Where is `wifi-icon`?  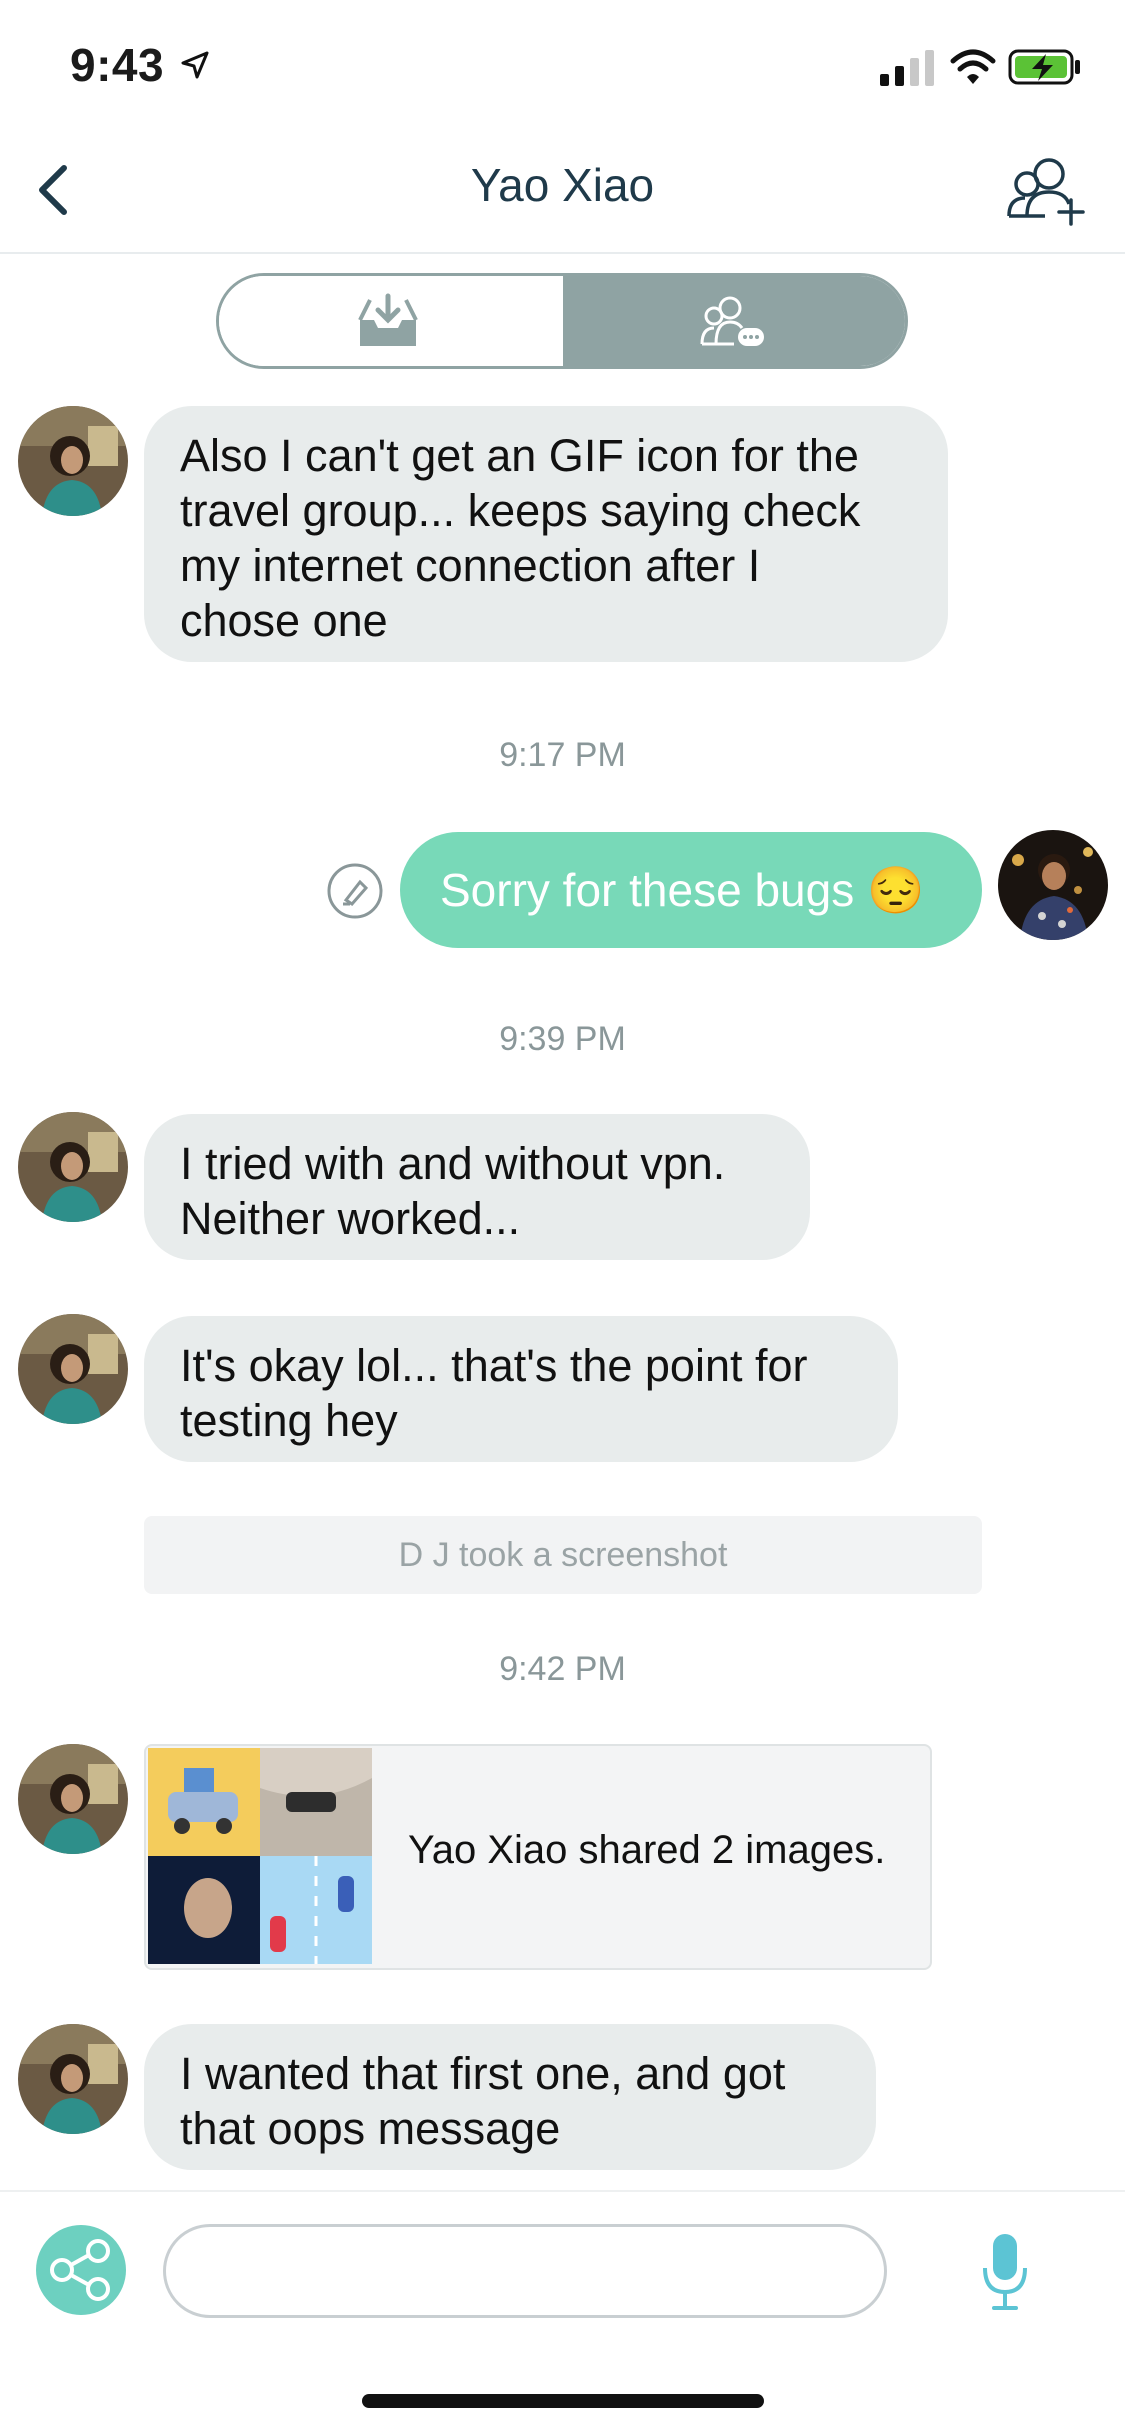
wifi-icon is located at coordinates (973, 66).